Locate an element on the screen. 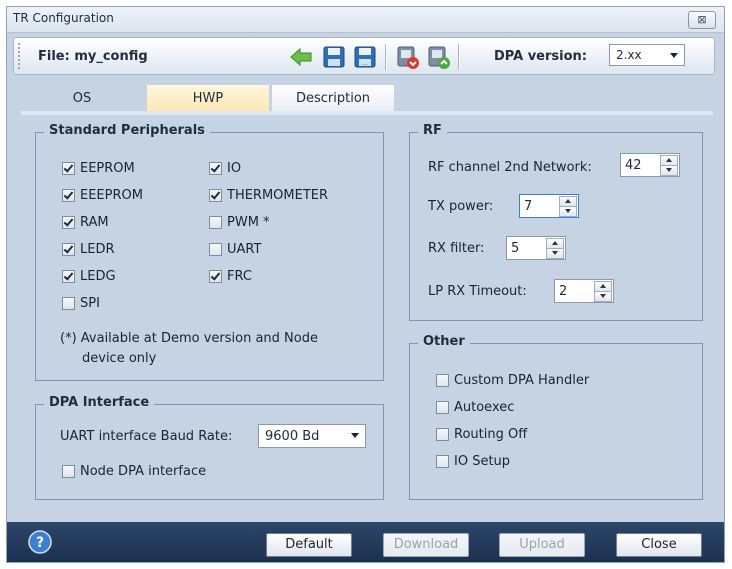  checkbox-ram: RAM is located at coordinates (85, 222).